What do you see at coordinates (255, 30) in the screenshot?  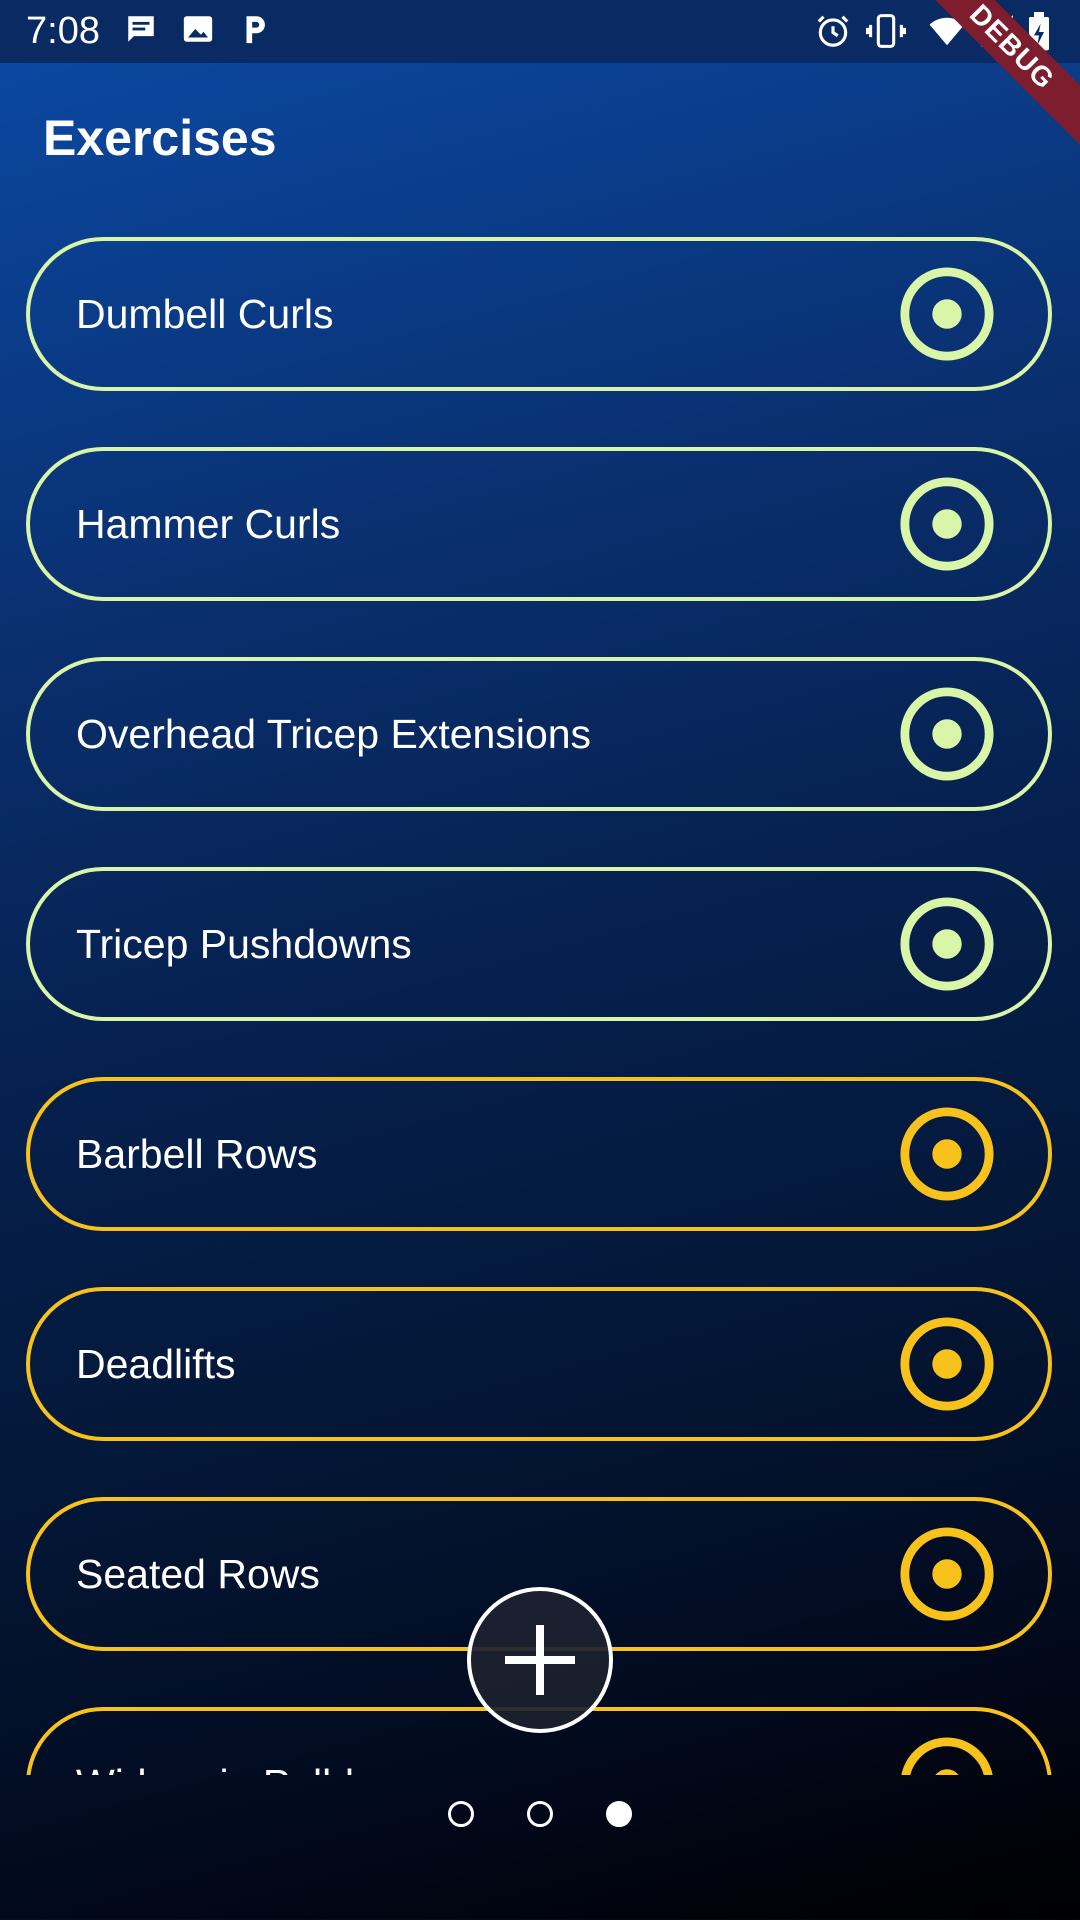 I see `parking-icon` at bounding box center [255, 30].